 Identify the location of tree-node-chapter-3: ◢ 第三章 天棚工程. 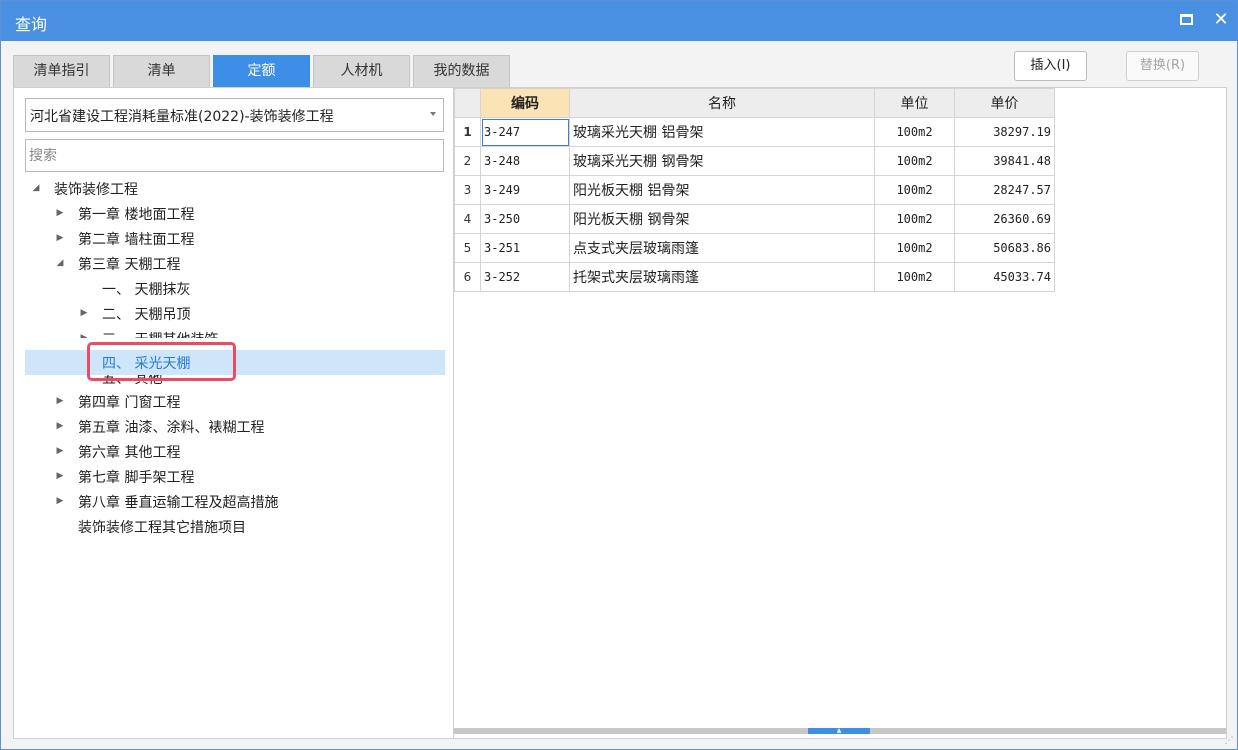
(252, 263).